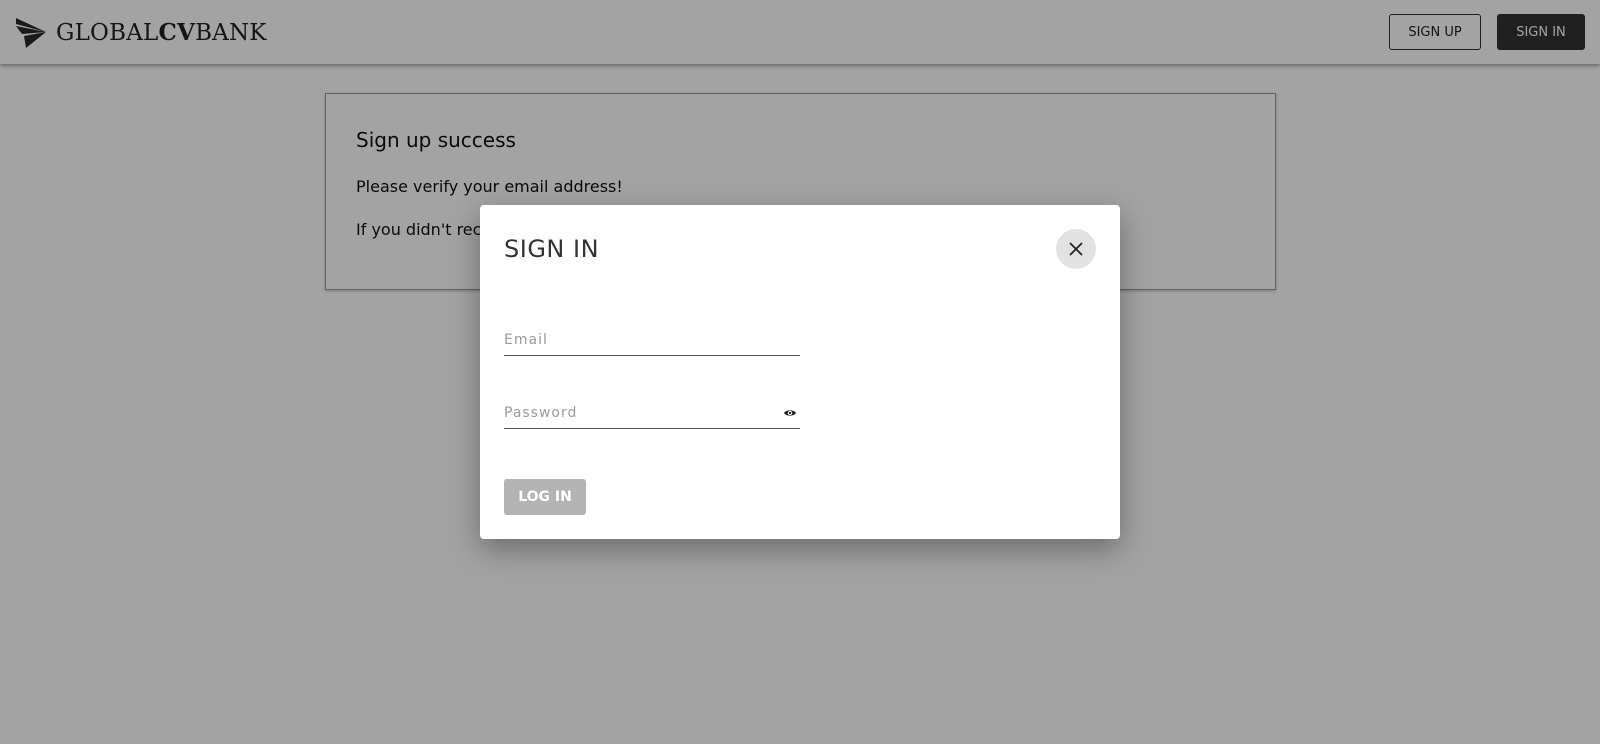  I want to click on close-modal-button, so click(1076, 249).